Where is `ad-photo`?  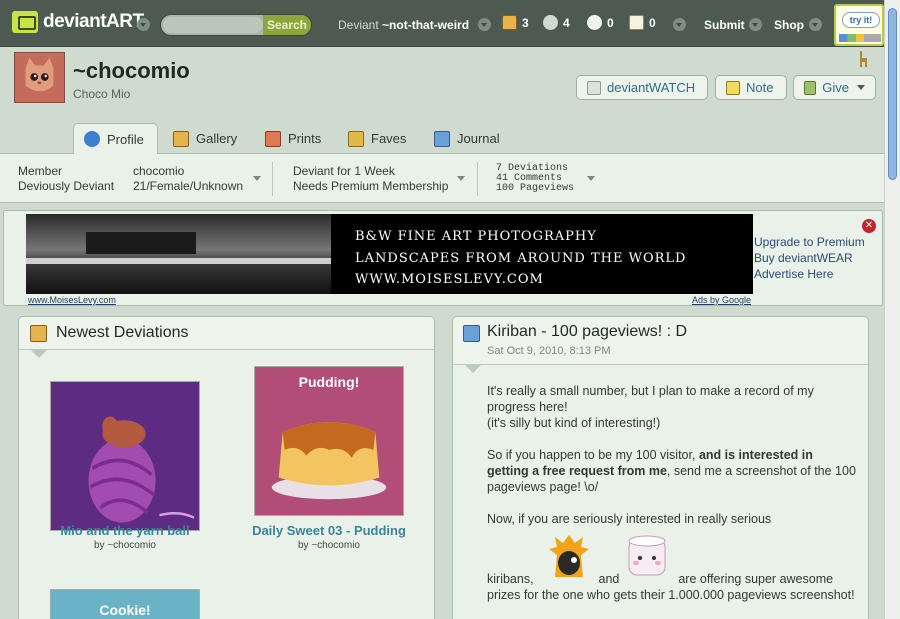
ad-photo is located at coordinates (178, 254).